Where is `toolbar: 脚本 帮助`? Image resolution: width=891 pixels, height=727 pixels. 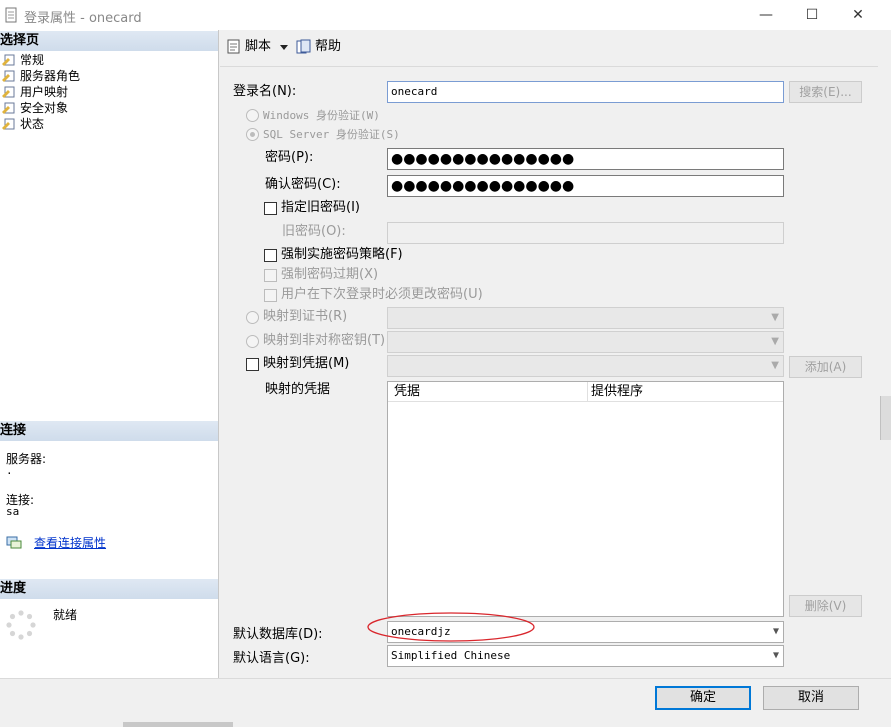
toolbar: 脚本 帮助 is located at coordinates (555, 47).